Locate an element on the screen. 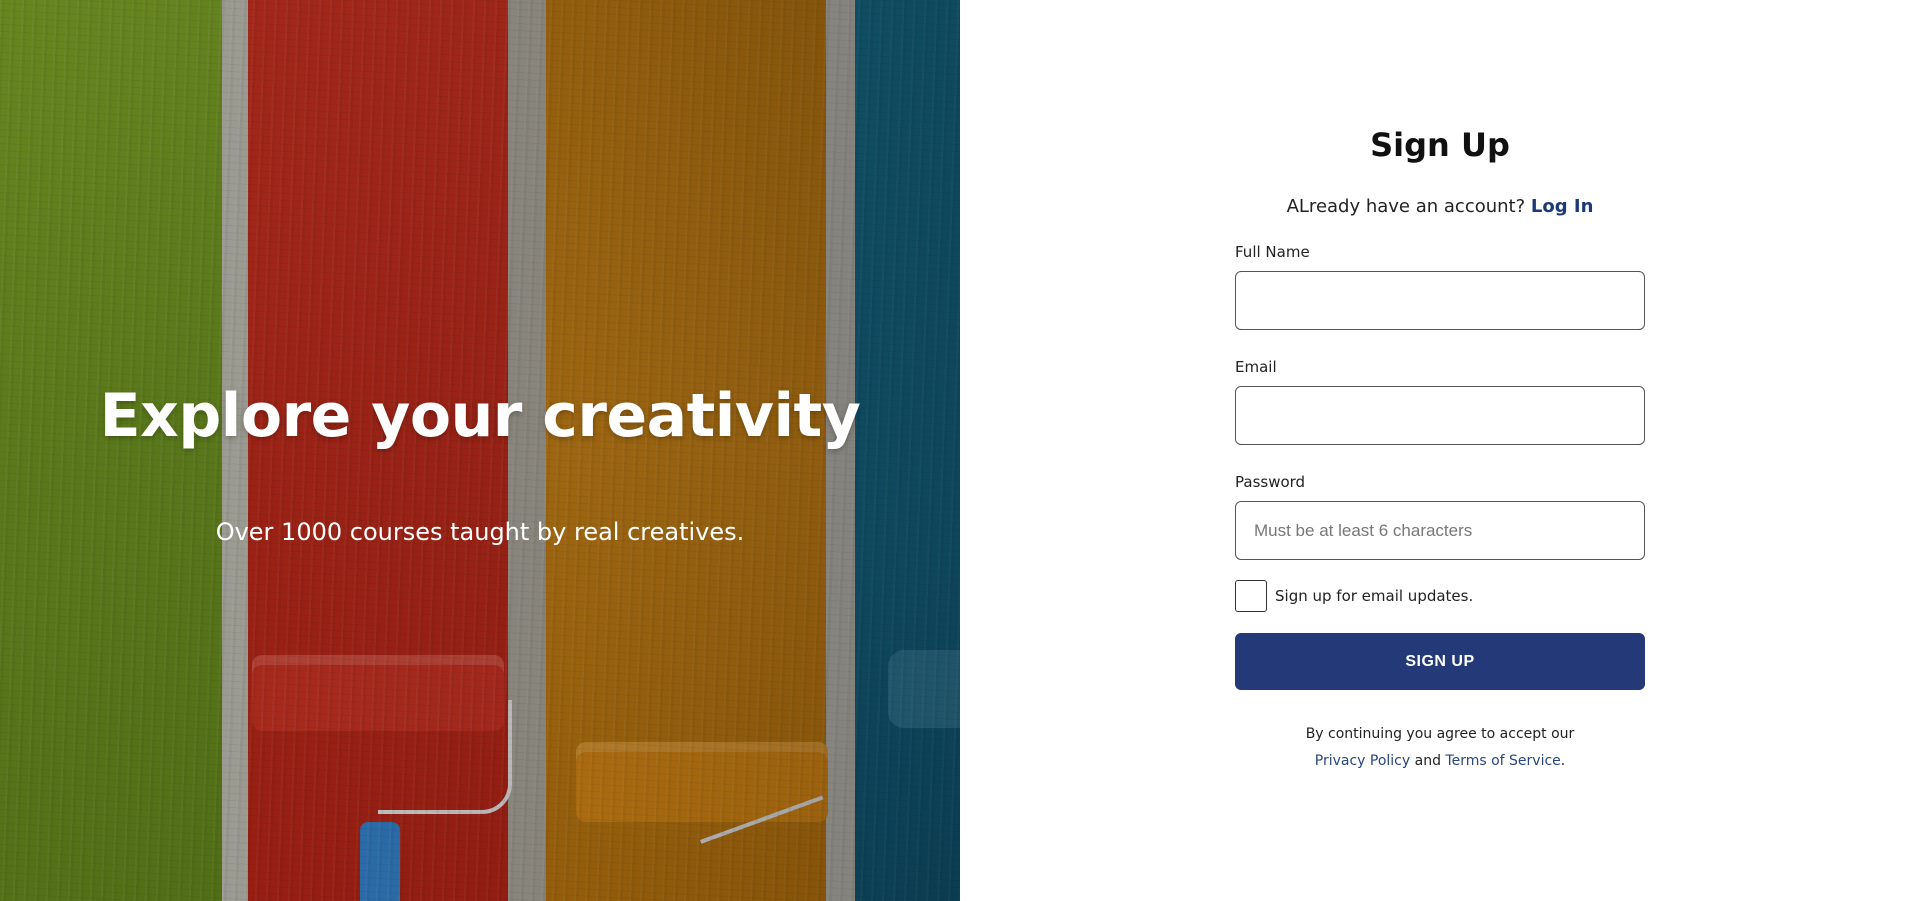 This screenshot has height=901, width=1920. terms-of-service-link: Terms of Service is located at coordinates (1502, 761).